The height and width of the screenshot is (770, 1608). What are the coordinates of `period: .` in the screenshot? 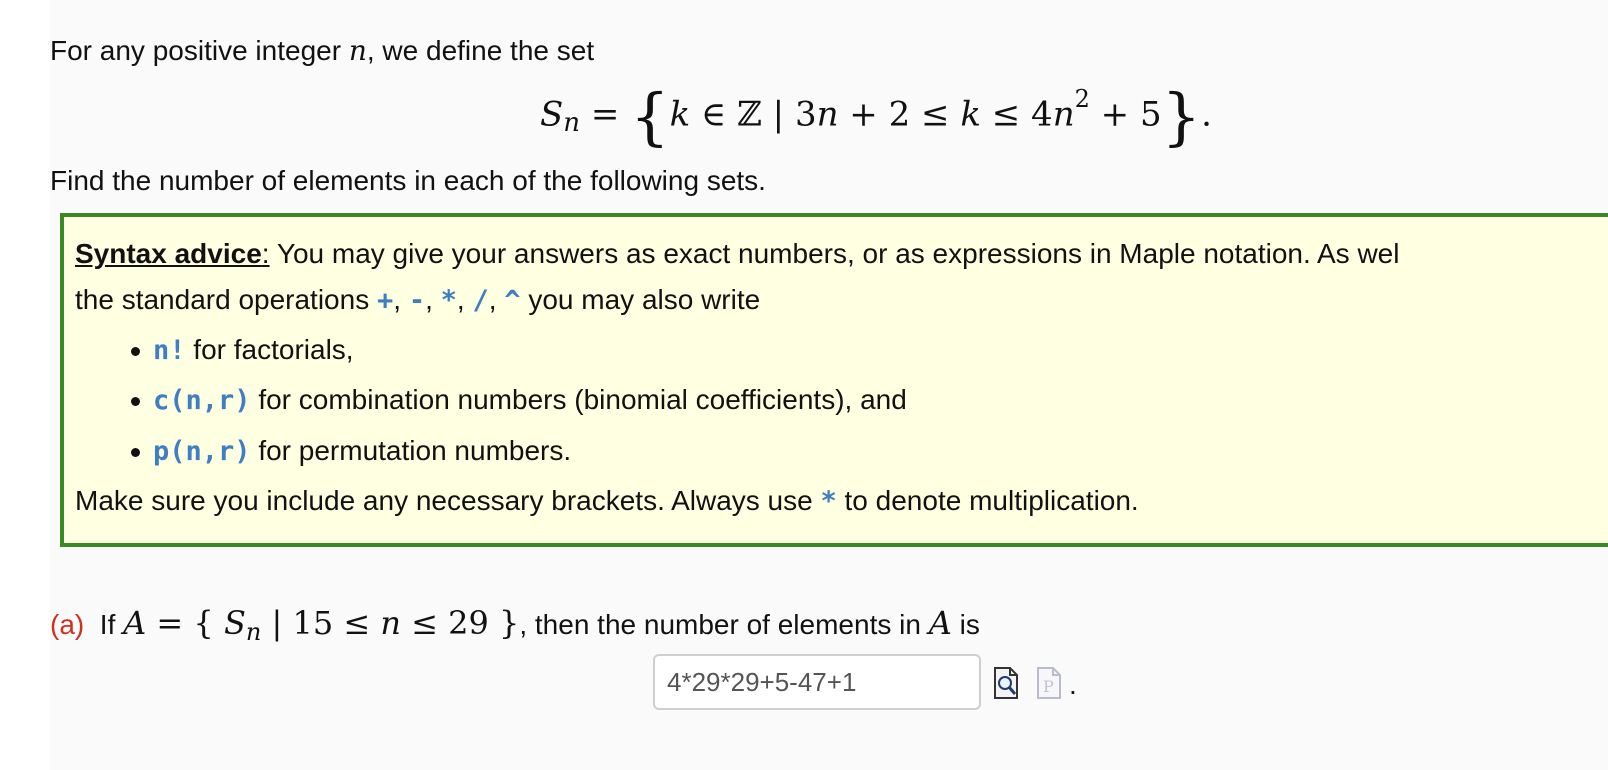 It's located at (1206, 114).